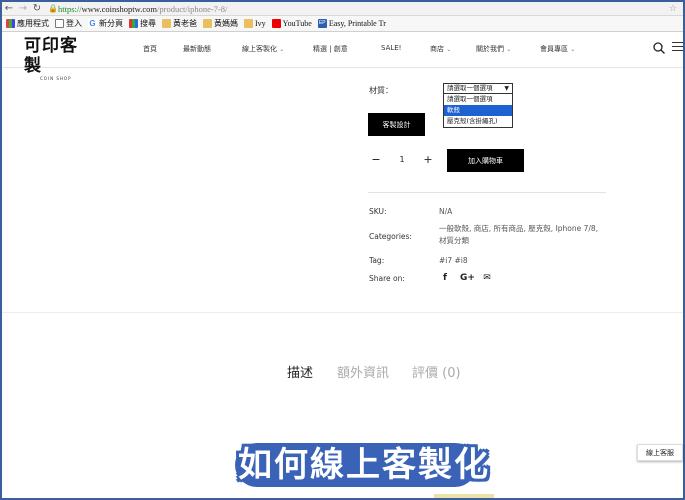  What do you see at coordinates (185, 23) in the screenshot?
I see `bookmark-label: 黃老爸` at bounding box center [185, 23].